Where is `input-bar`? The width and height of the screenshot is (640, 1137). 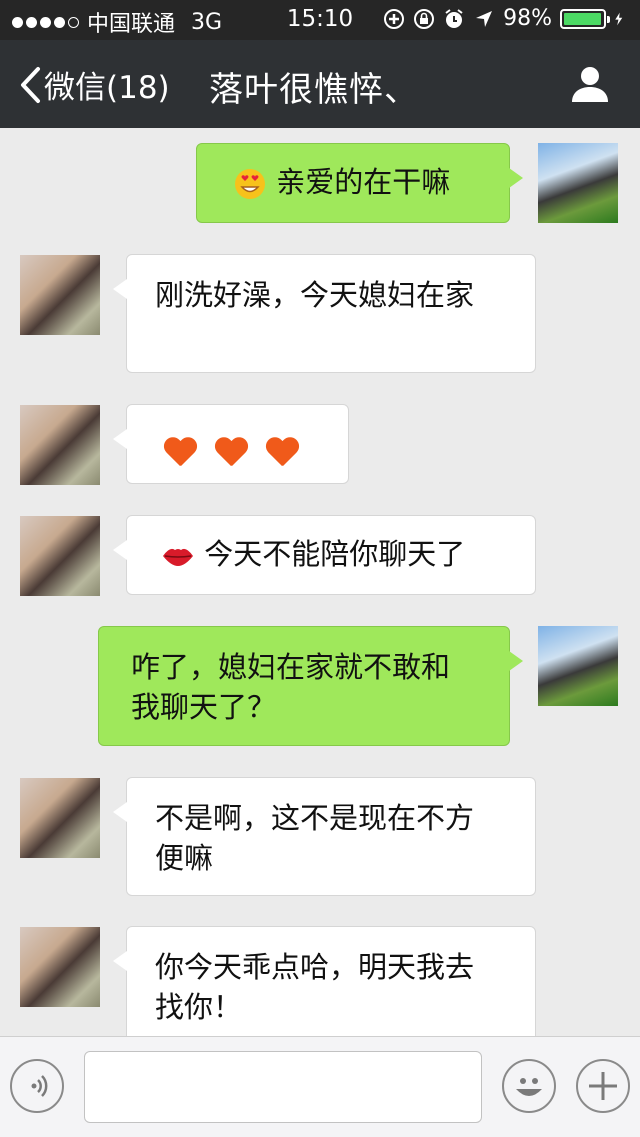
input-bar is located at coordinates (320, 1086).